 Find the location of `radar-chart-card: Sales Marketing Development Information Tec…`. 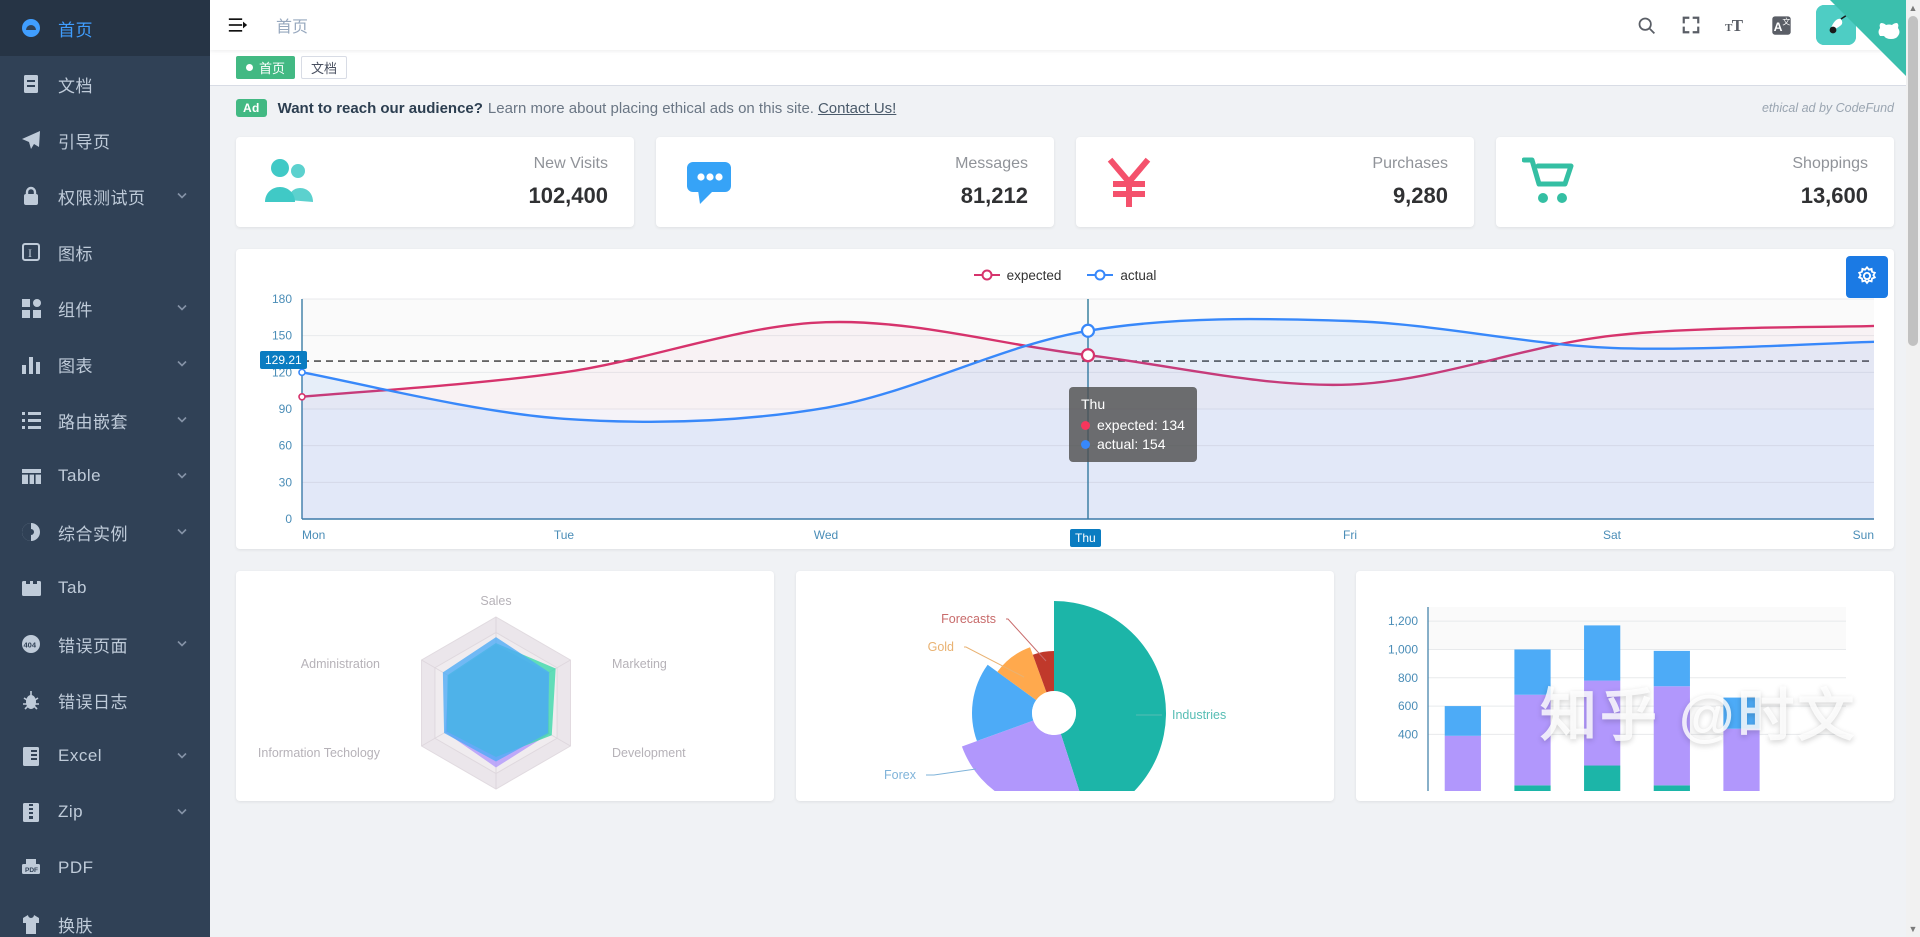

radar-chart-card: Sales Marketing Development Information Tec… is located at coordinates (505, 686).